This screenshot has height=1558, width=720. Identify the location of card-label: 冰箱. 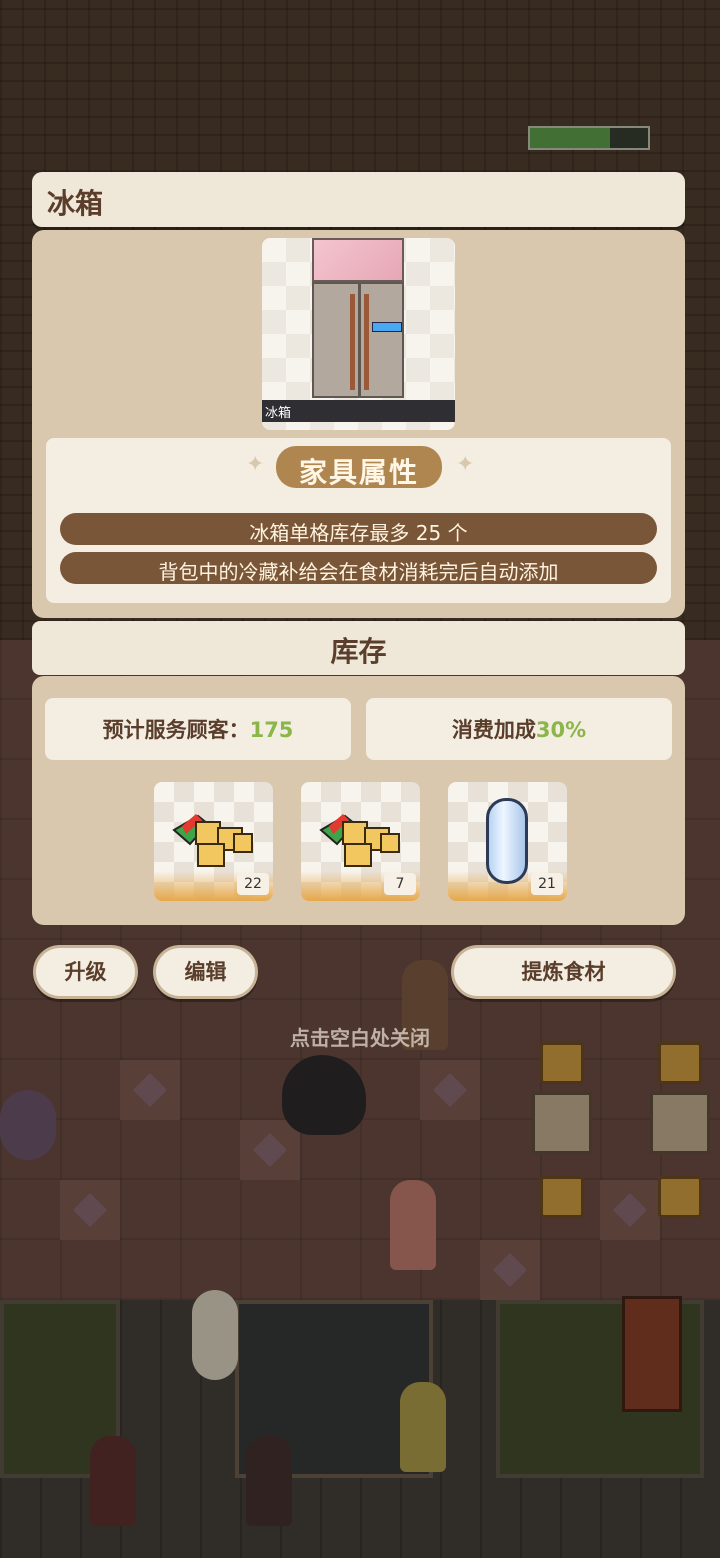
(278, 413).